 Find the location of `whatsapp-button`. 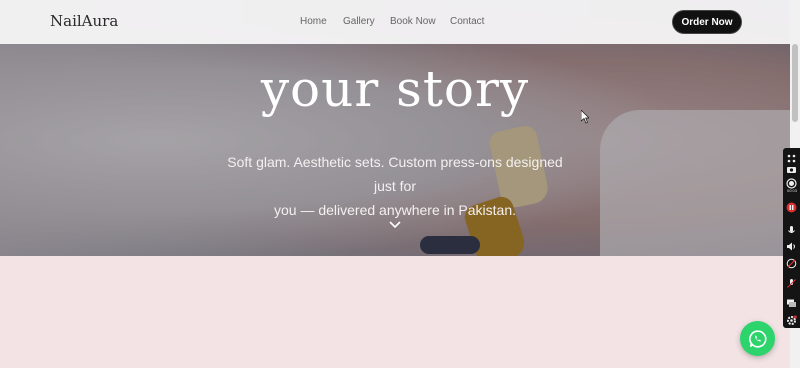

whatsapp-button is located at coordinates (757, 338).